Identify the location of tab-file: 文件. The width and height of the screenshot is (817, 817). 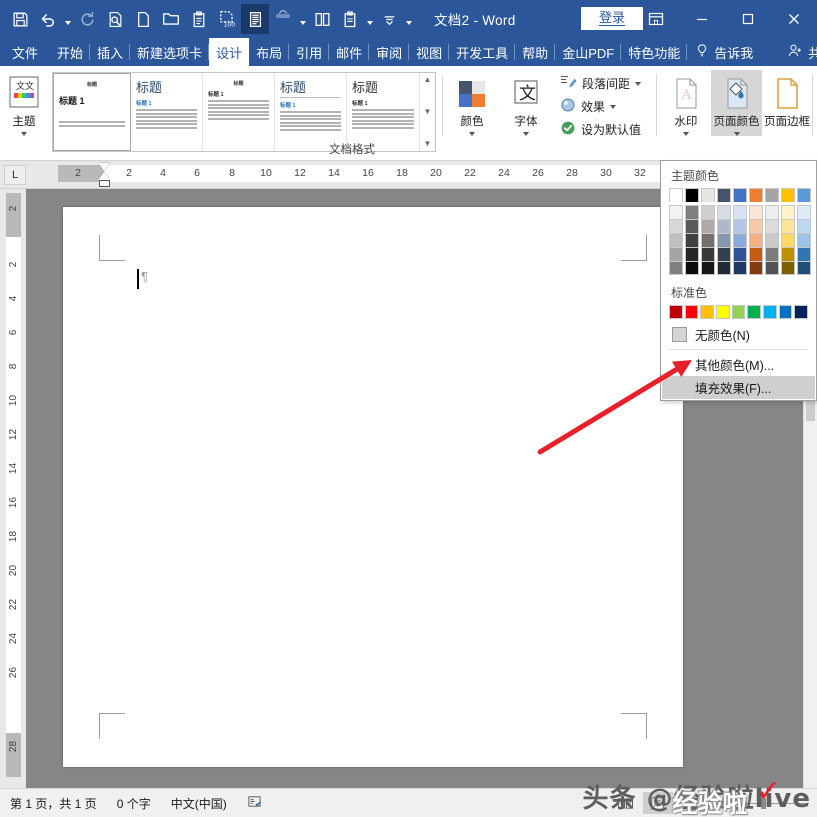
(25, 52).